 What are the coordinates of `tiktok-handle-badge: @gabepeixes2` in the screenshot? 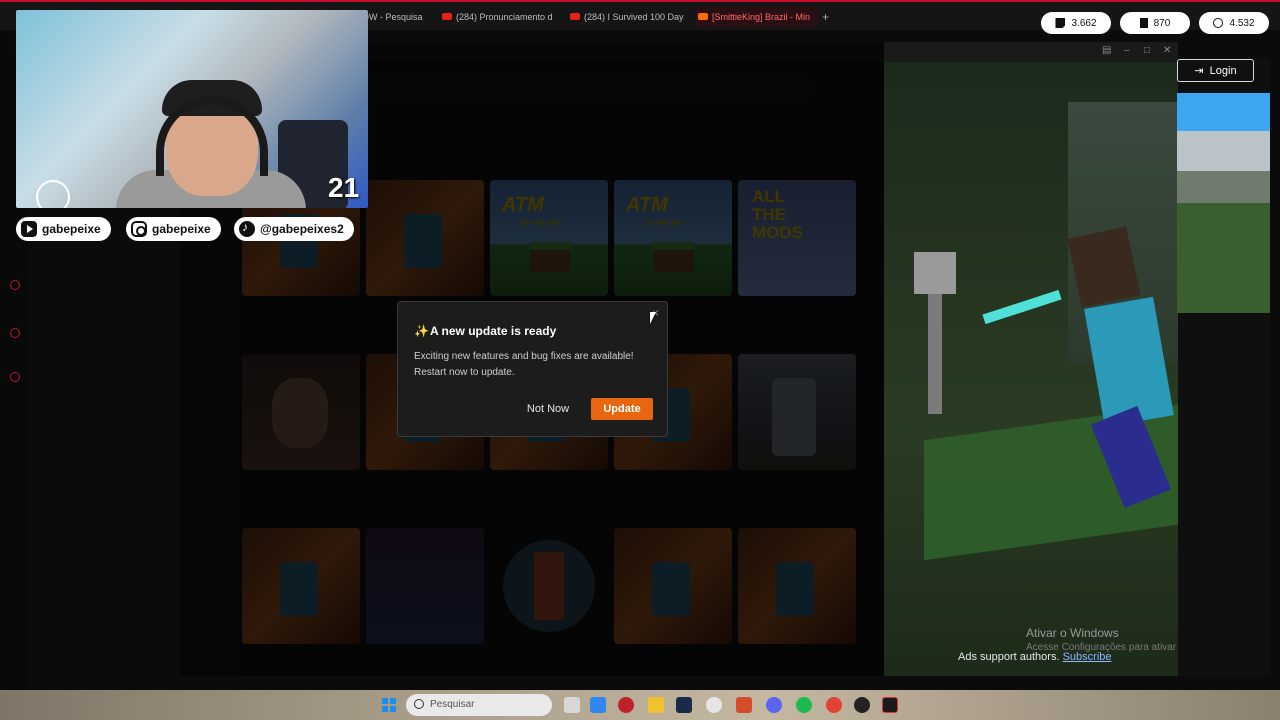 It's located at (294, 229).